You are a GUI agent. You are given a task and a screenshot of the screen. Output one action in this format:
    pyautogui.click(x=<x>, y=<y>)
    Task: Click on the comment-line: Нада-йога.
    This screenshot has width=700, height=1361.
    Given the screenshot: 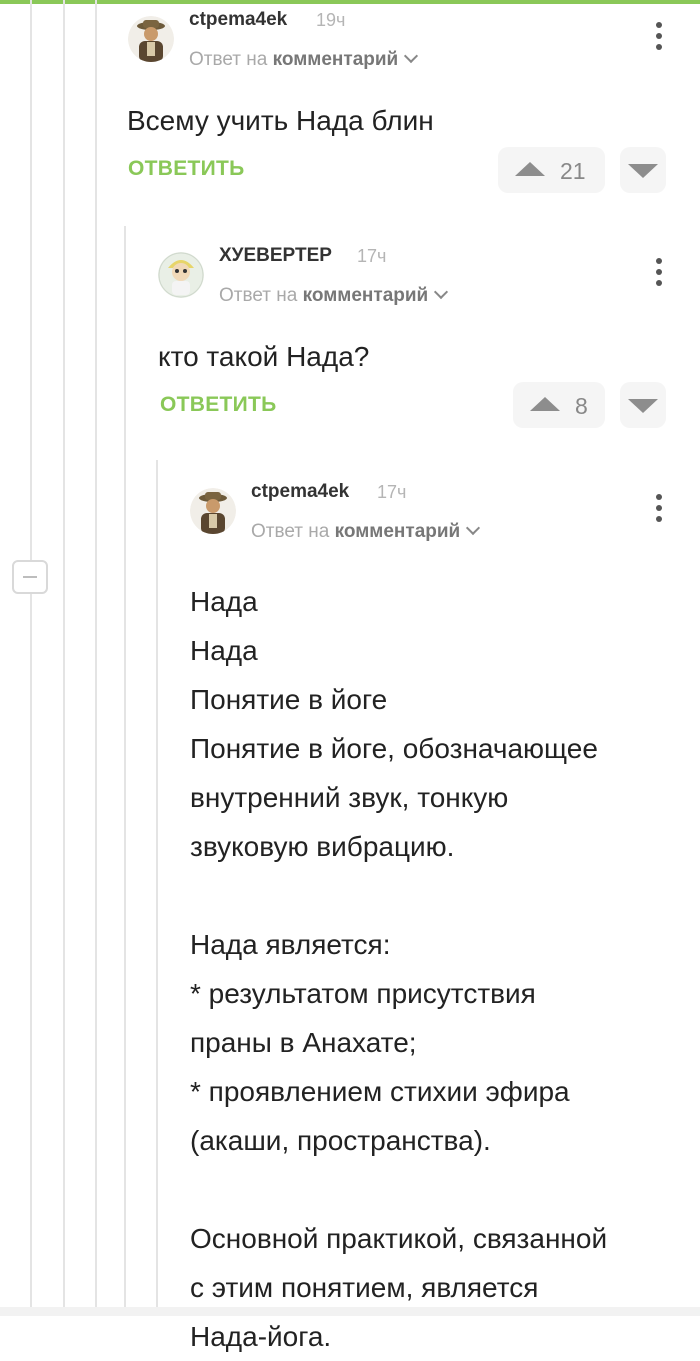 What is the action you would take?
    pyautogui.click(x=261, y=1336)
    